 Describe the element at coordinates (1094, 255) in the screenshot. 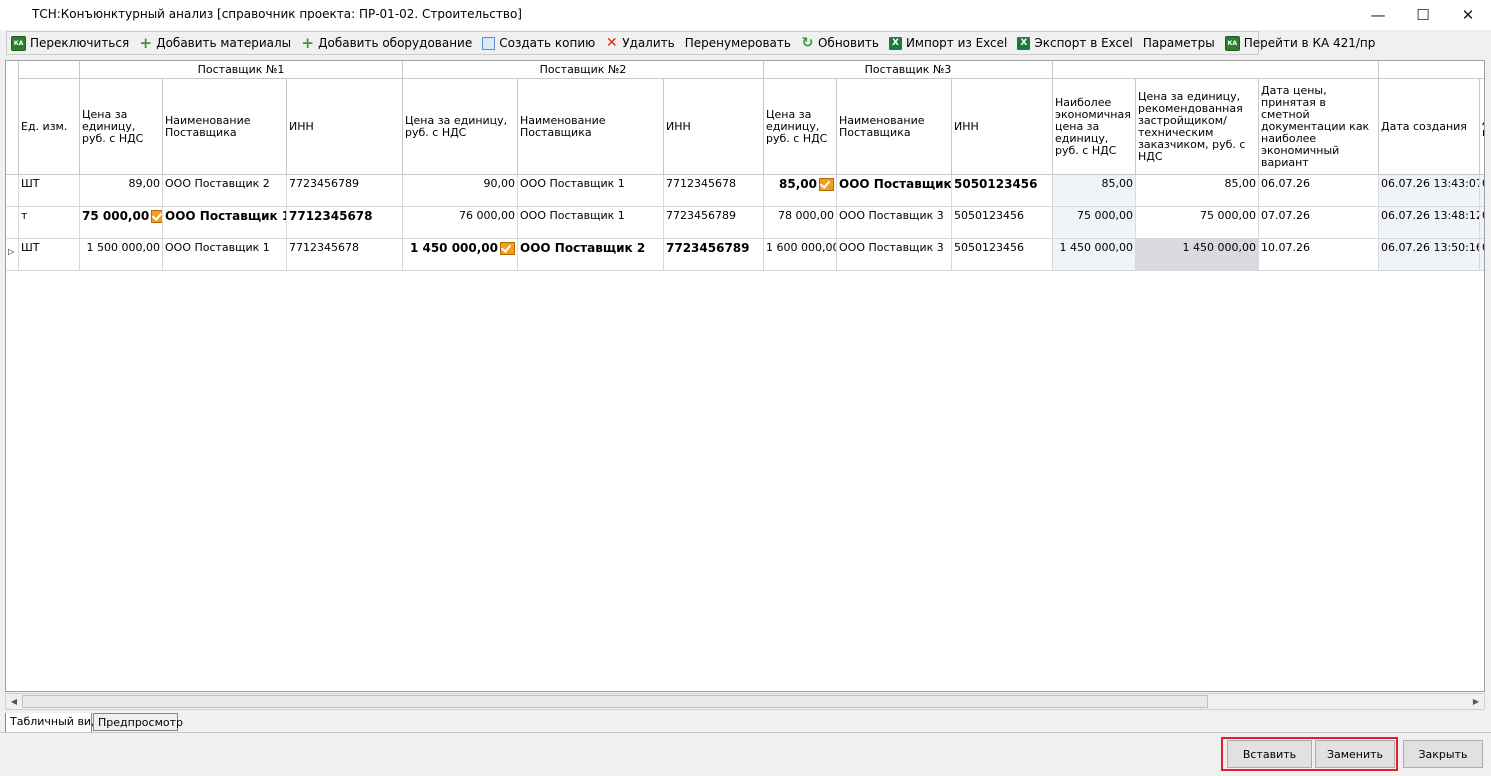

I see `table-cell-best-price: 1 450 000,00` at that location.